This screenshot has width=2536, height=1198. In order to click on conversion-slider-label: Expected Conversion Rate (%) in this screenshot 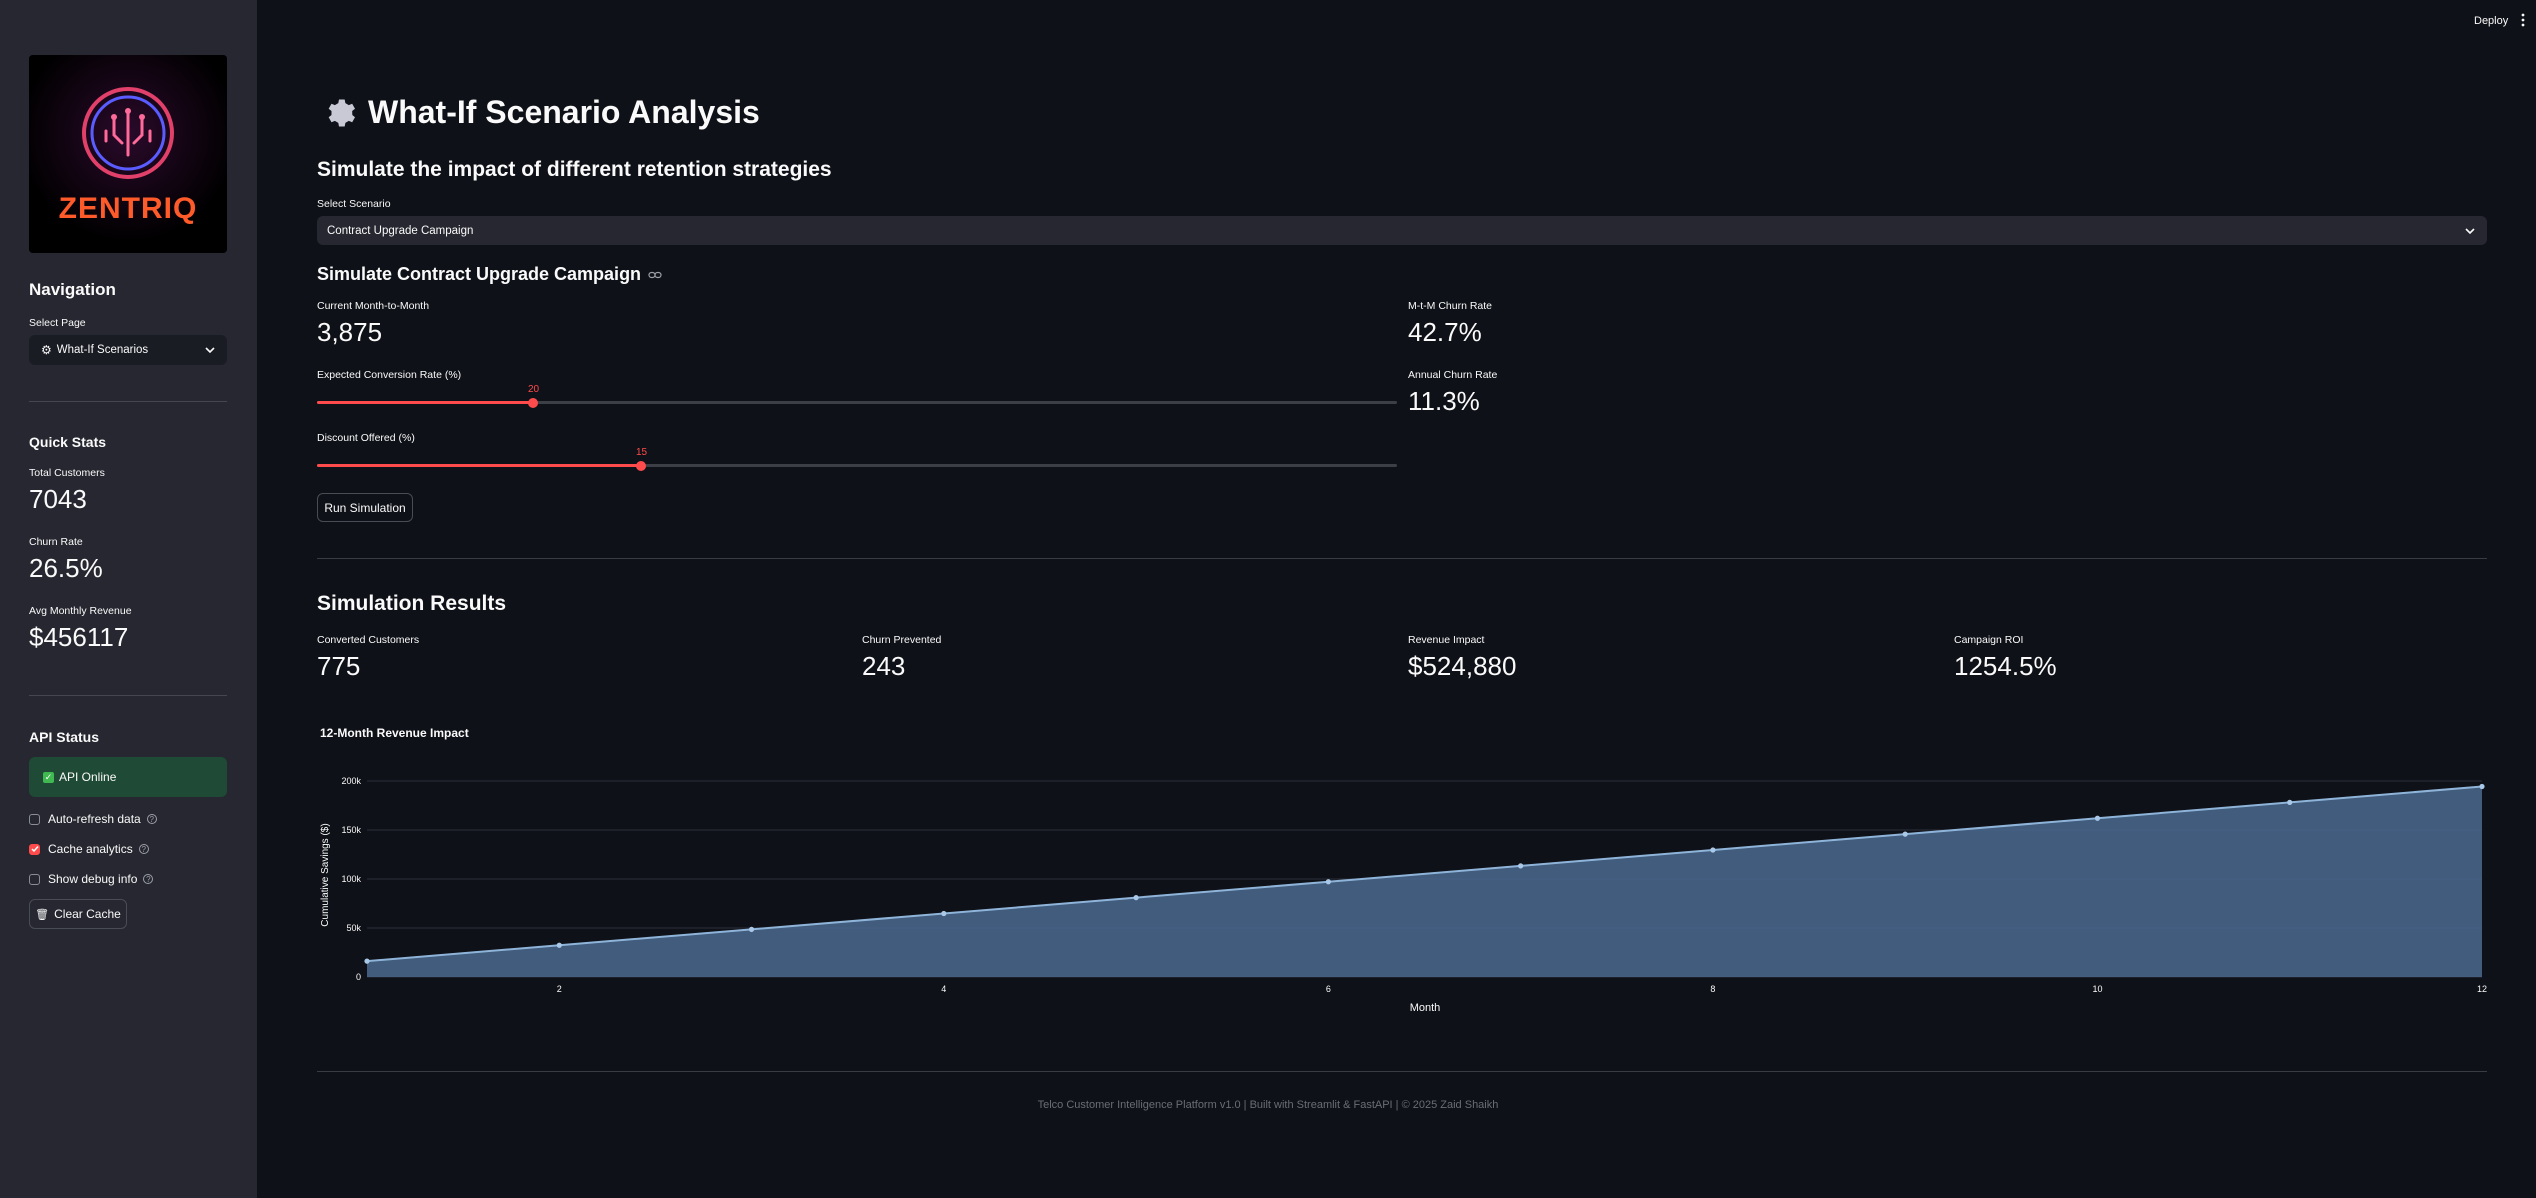, I will do `click(389, 375)`.